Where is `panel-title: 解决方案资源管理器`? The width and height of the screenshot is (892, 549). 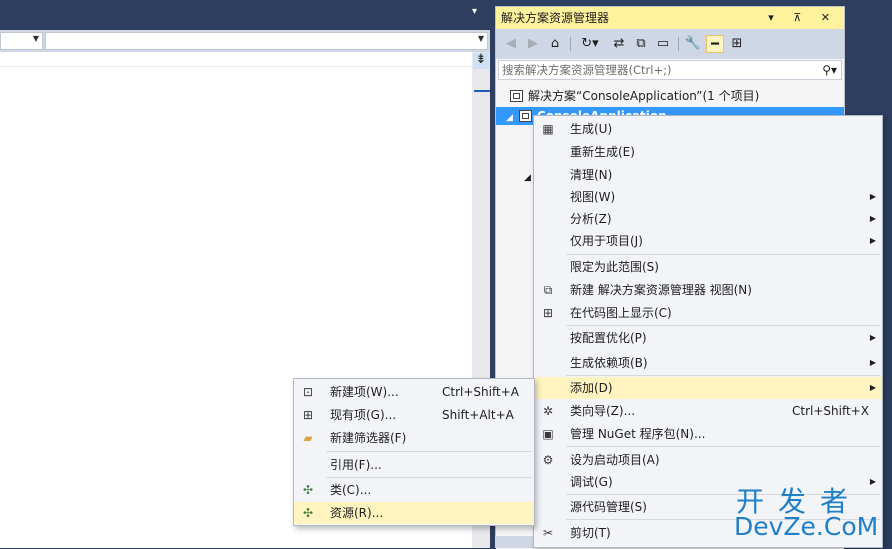
panel-title: 解决方案资源管理器 is located at coordinates (555, 18).